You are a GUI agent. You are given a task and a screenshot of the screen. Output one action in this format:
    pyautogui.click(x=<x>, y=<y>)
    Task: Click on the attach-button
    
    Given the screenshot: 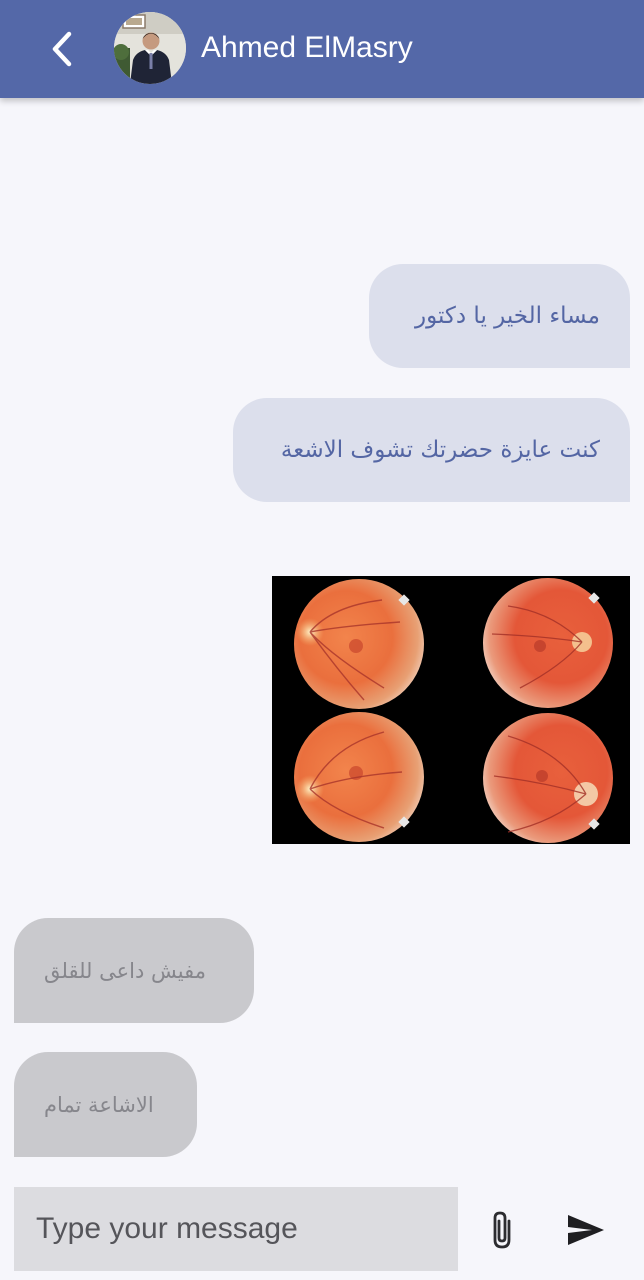 What is the action you would take?
    pyautogui.click(x=502, y=1230)
    